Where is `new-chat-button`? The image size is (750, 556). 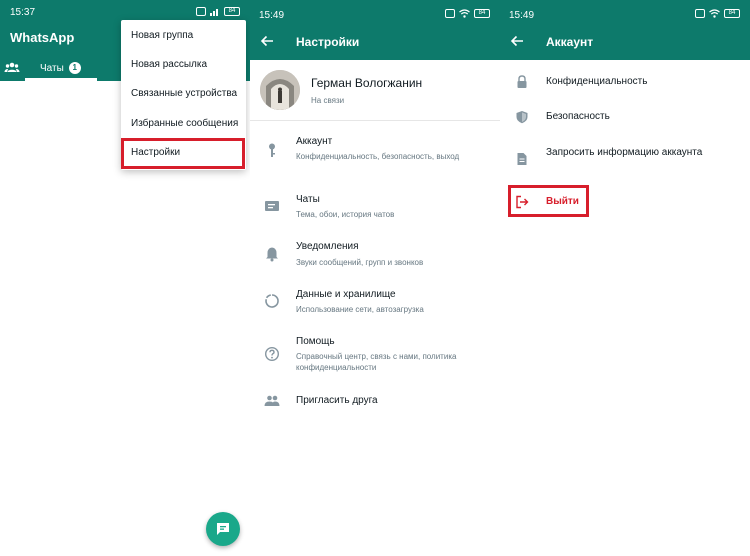
new-chat-button is located at coordinates (223, 529).